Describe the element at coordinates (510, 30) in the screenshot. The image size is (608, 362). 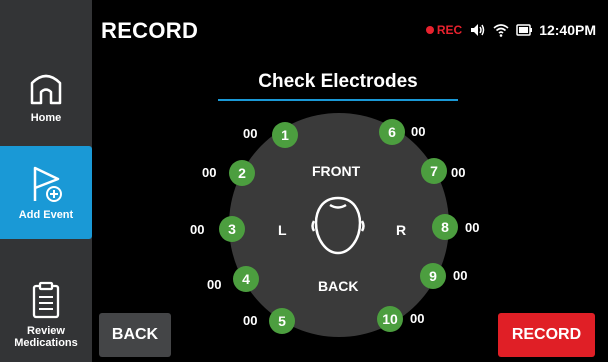
I see `status-bar: REC 12:40PM` at that location.